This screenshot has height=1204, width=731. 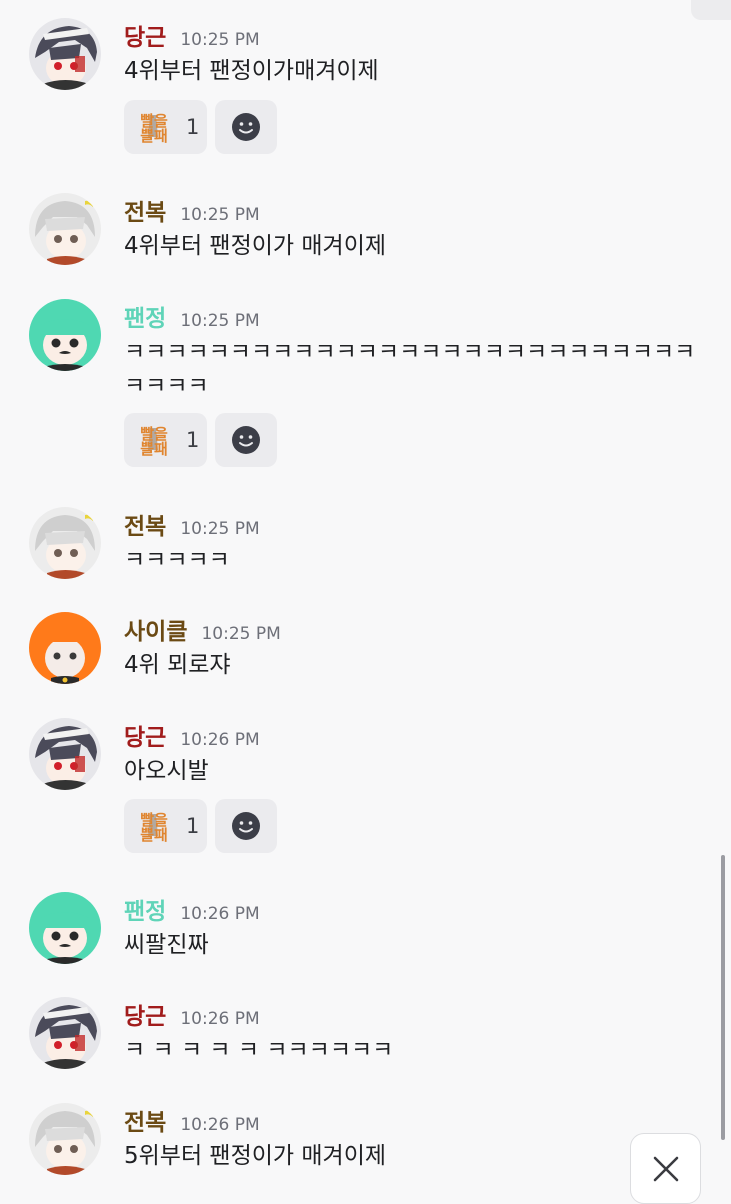 I want to click on message-header: 사이클 10:25 PM, so click(x=202, y=630).